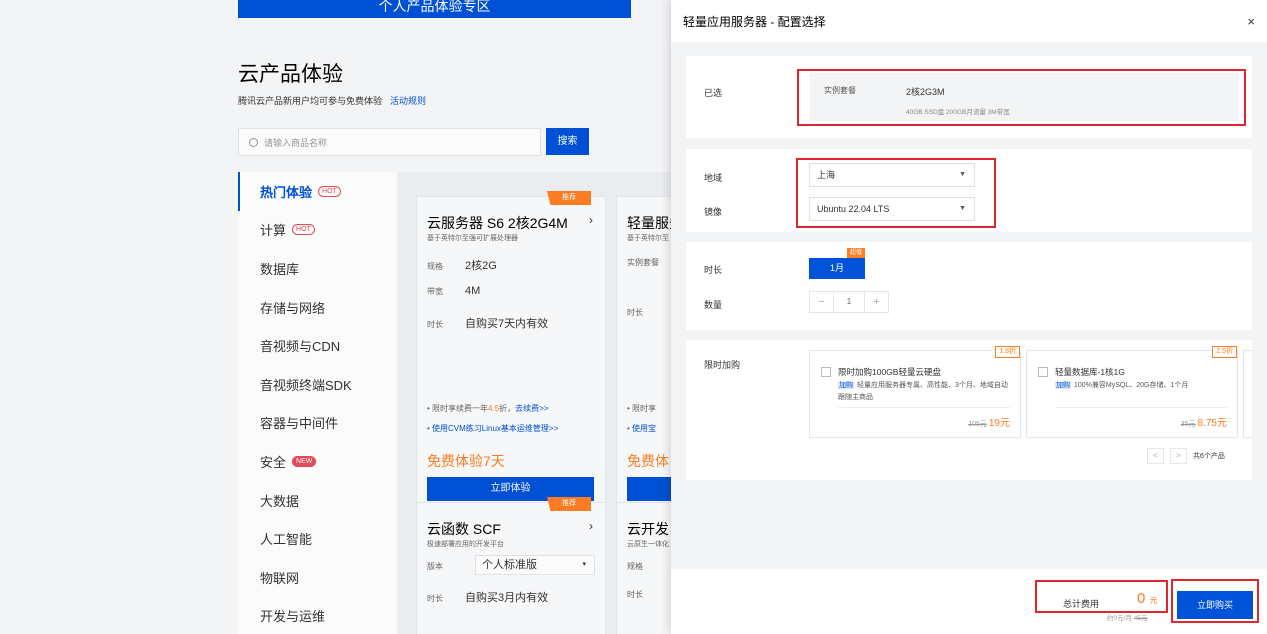 Image resolution: width=1267 pixels, height=634 pixels. I want to click on region-select: 上海 ▼, so click(892, 175).